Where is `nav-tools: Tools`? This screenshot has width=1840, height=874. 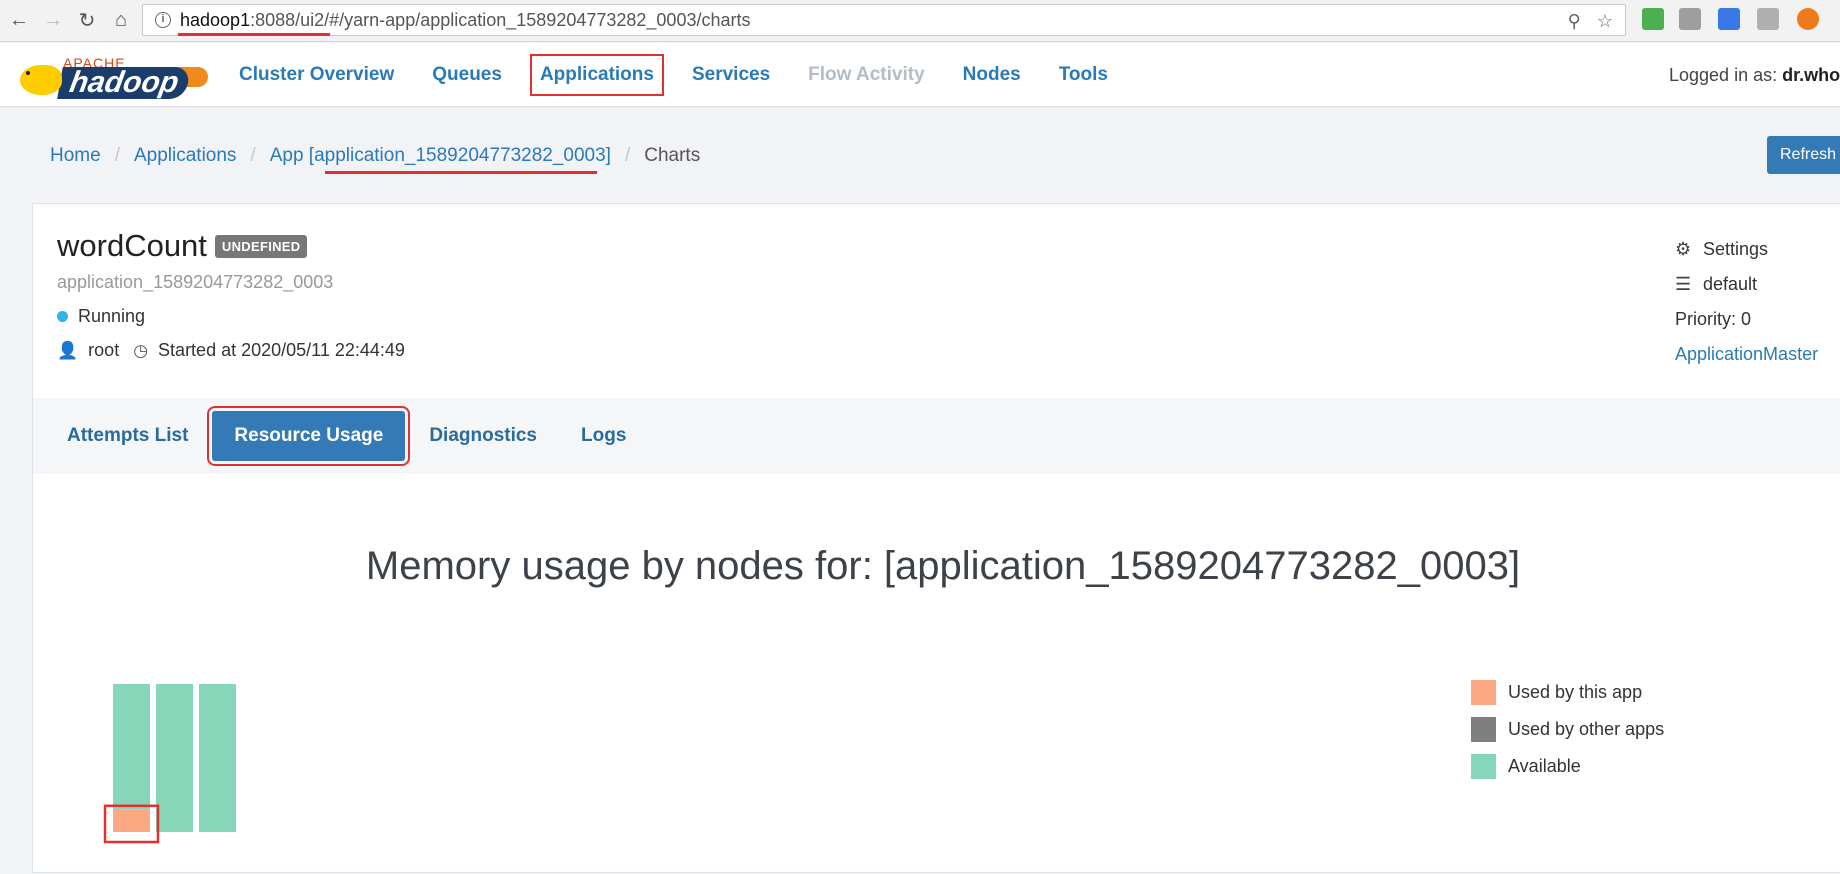
nav-tools: Tools is located at coordinates (1083, 75).